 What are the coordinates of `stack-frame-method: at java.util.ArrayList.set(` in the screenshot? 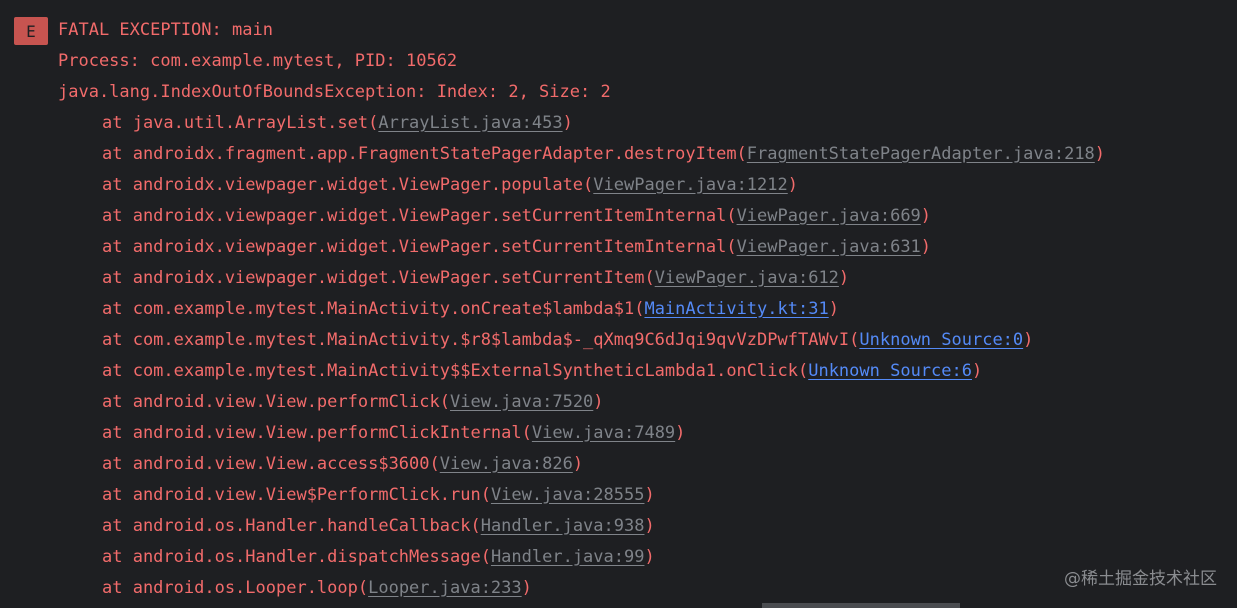 It's located at (240, 123).